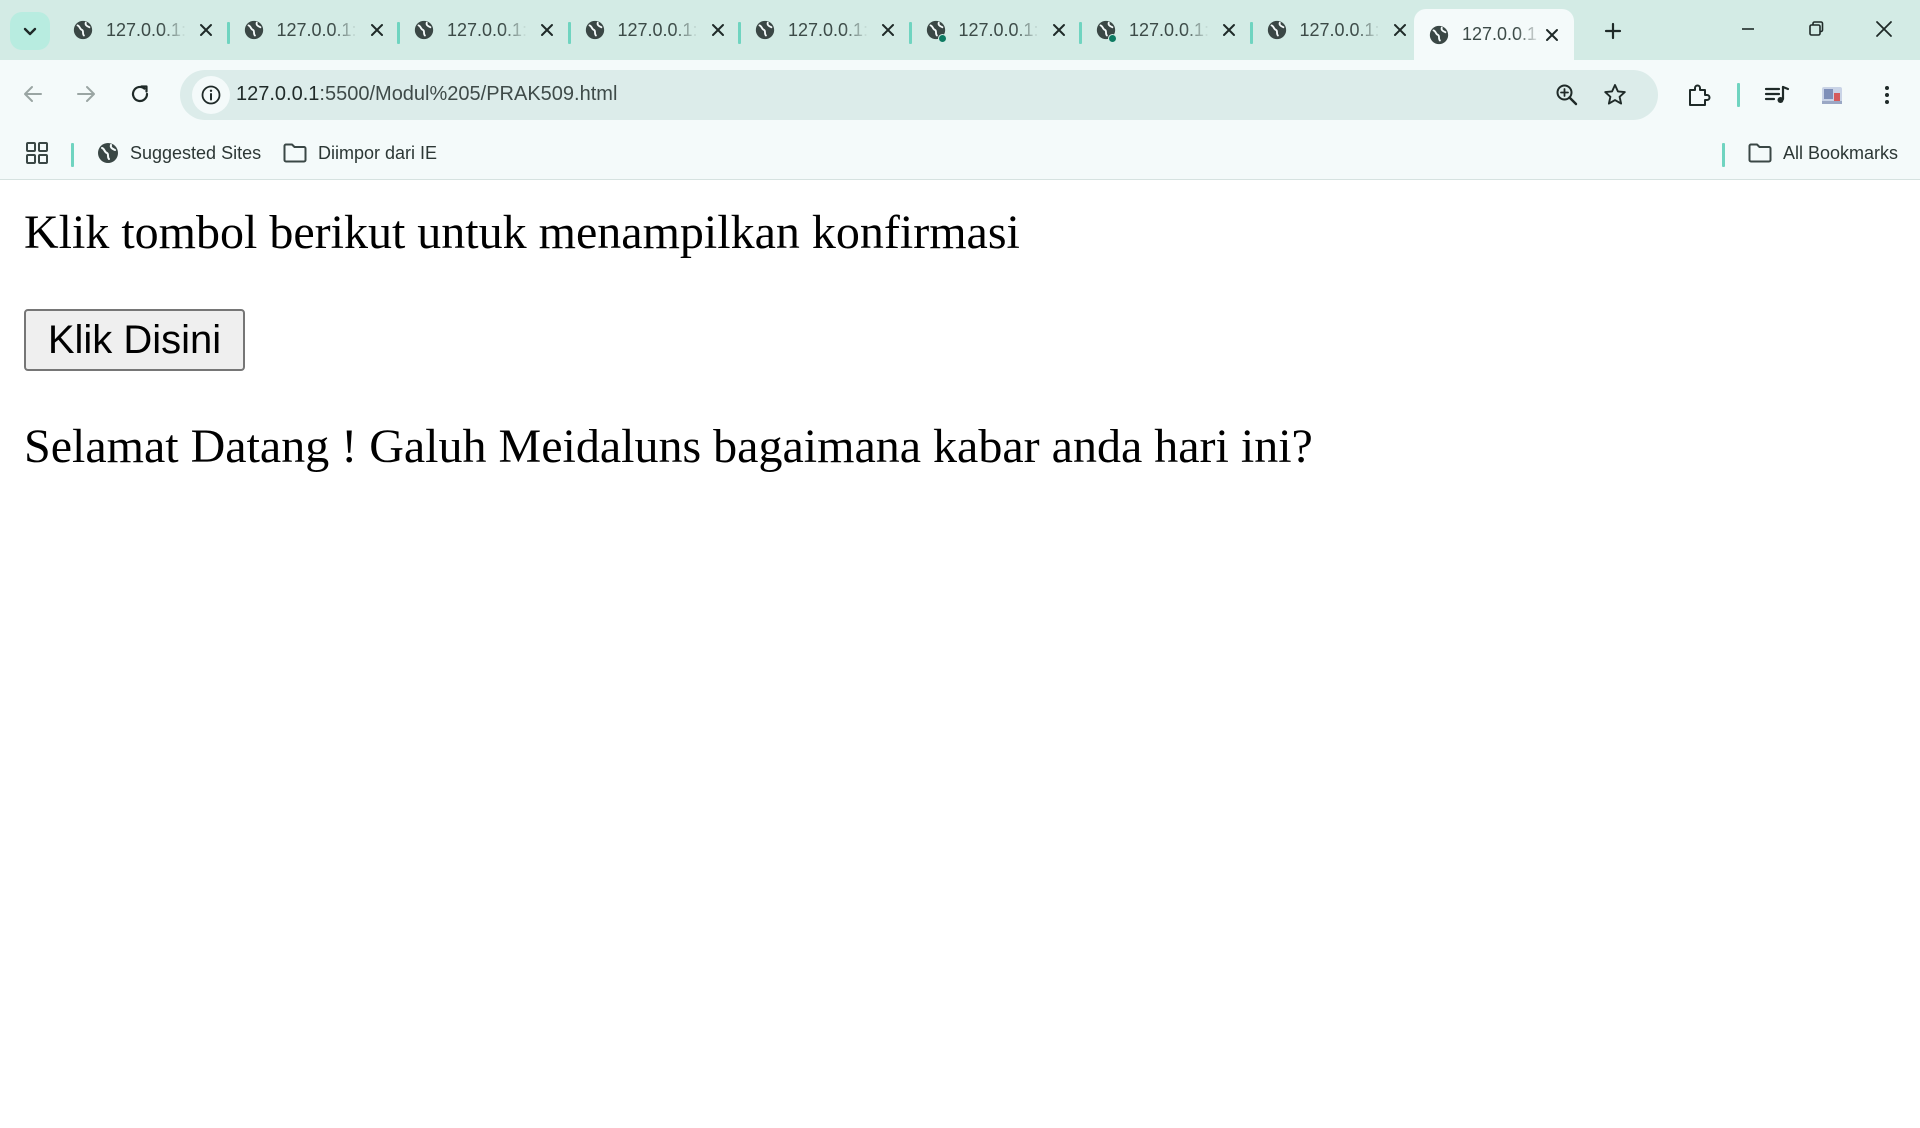 This screenshot has width=1920, height=1128. Describe the element at coordinates (86, 94) in the screenshot. I see `forward-button` at that location.